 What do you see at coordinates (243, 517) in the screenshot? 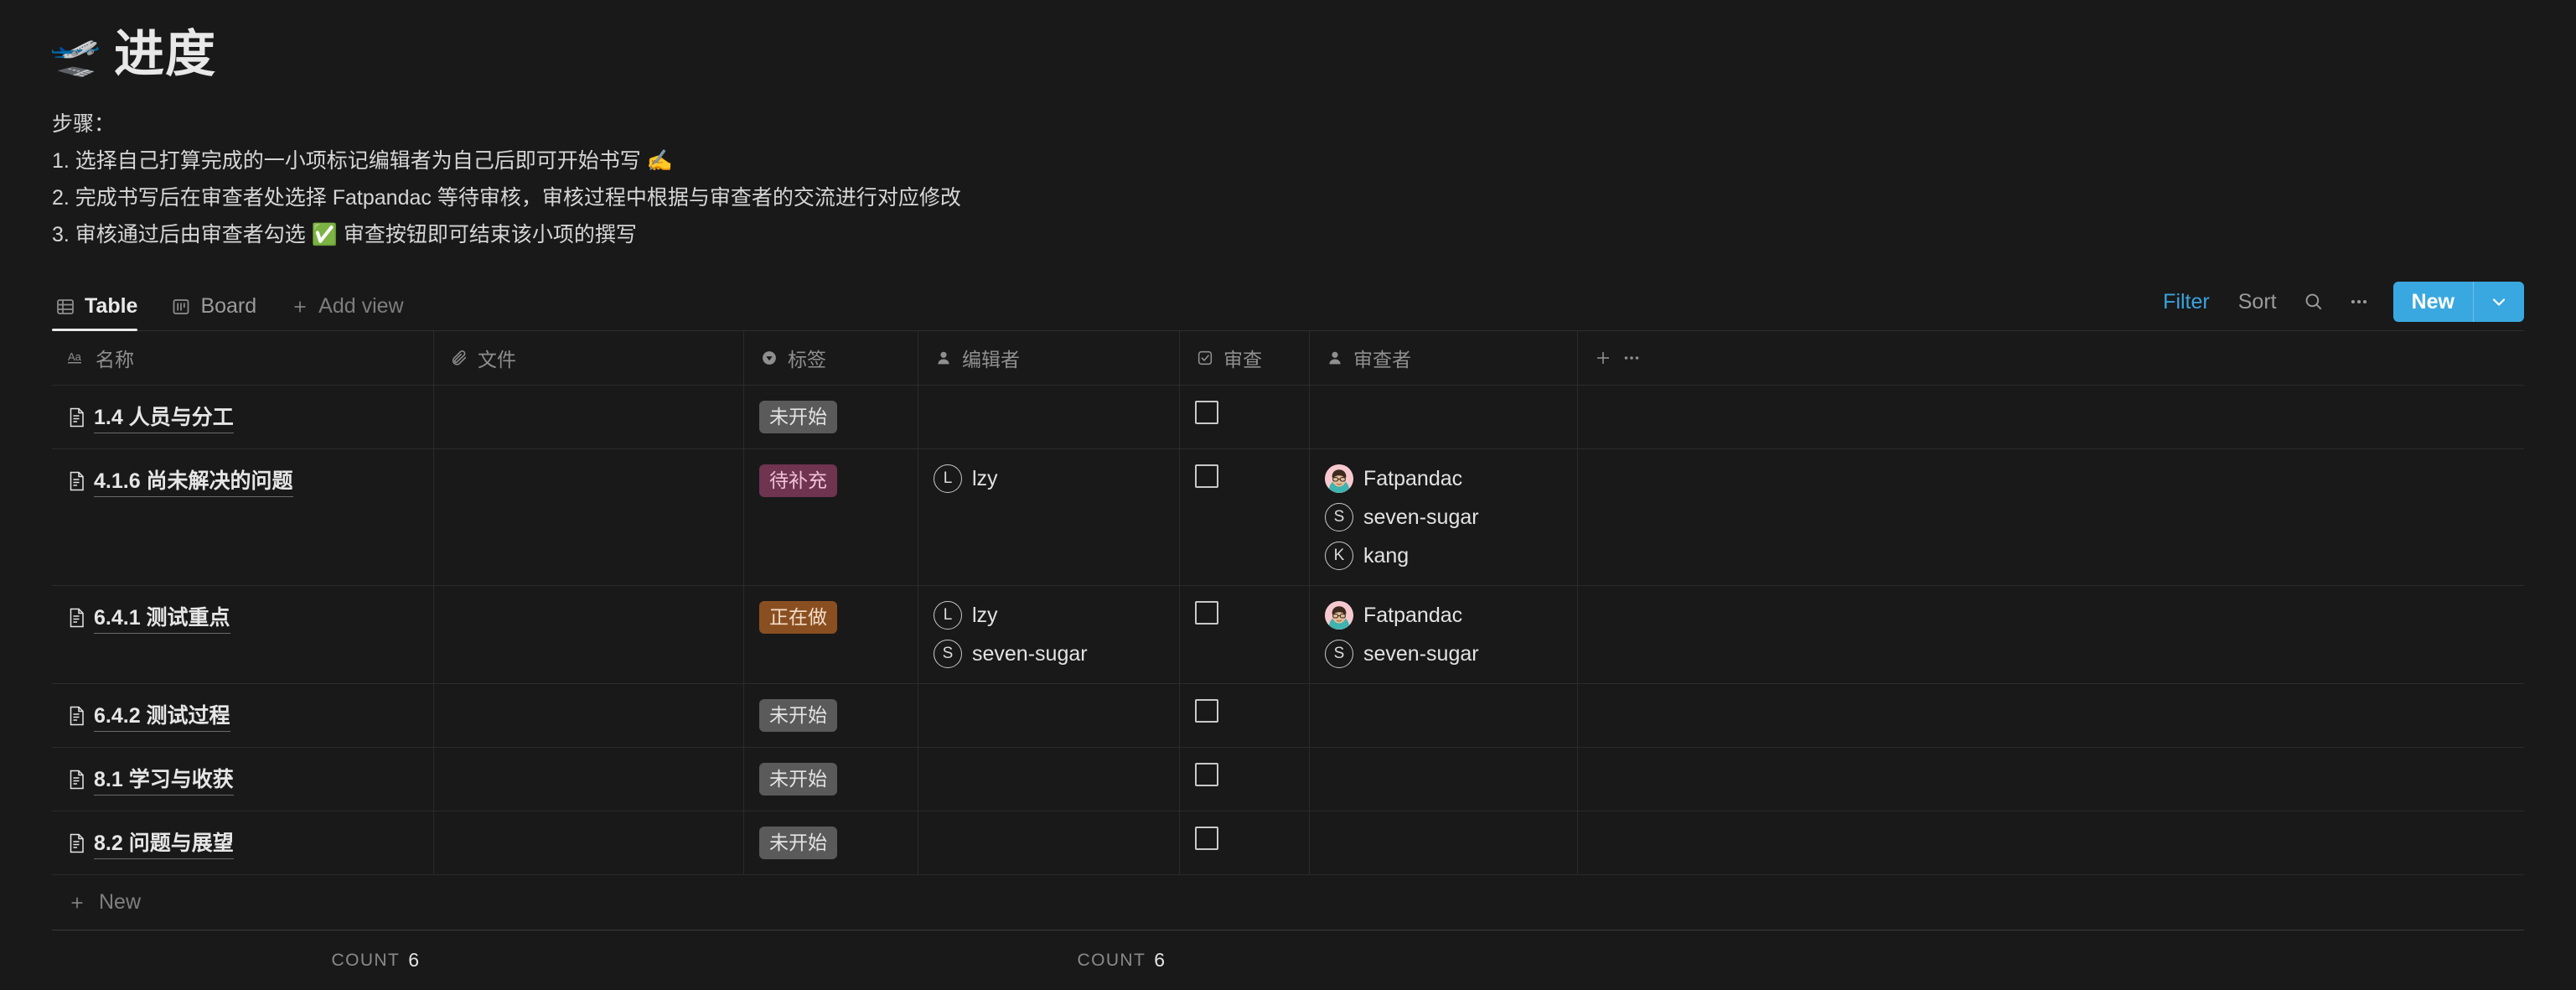
I see `cell-name: 4.1.6 尚未解决的问题` at bounding box center [243, 517].